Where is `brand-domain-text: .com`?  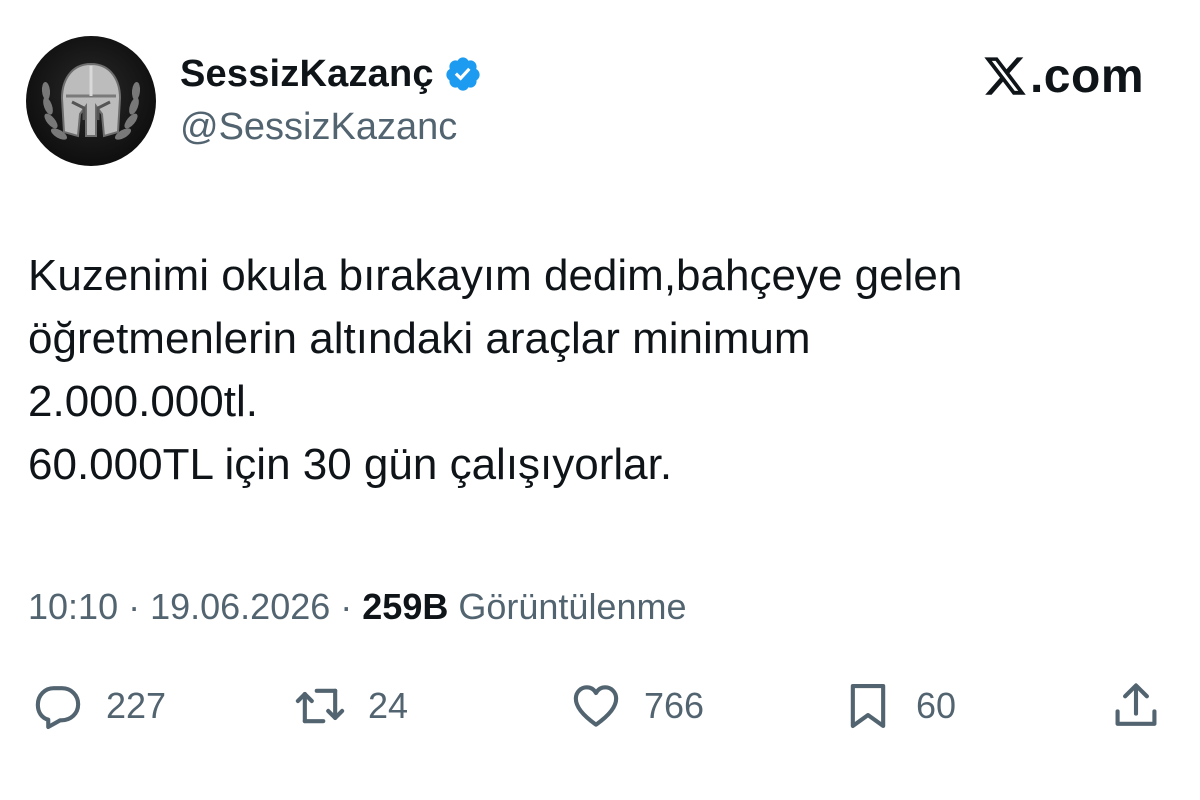 brand-domain-text: .com is located at coordinates (1086, 76).